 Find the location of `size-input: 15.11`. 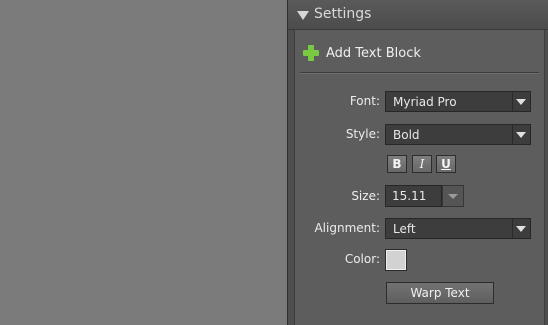

size-input: 15.11 is located at coordinates (413, 196).